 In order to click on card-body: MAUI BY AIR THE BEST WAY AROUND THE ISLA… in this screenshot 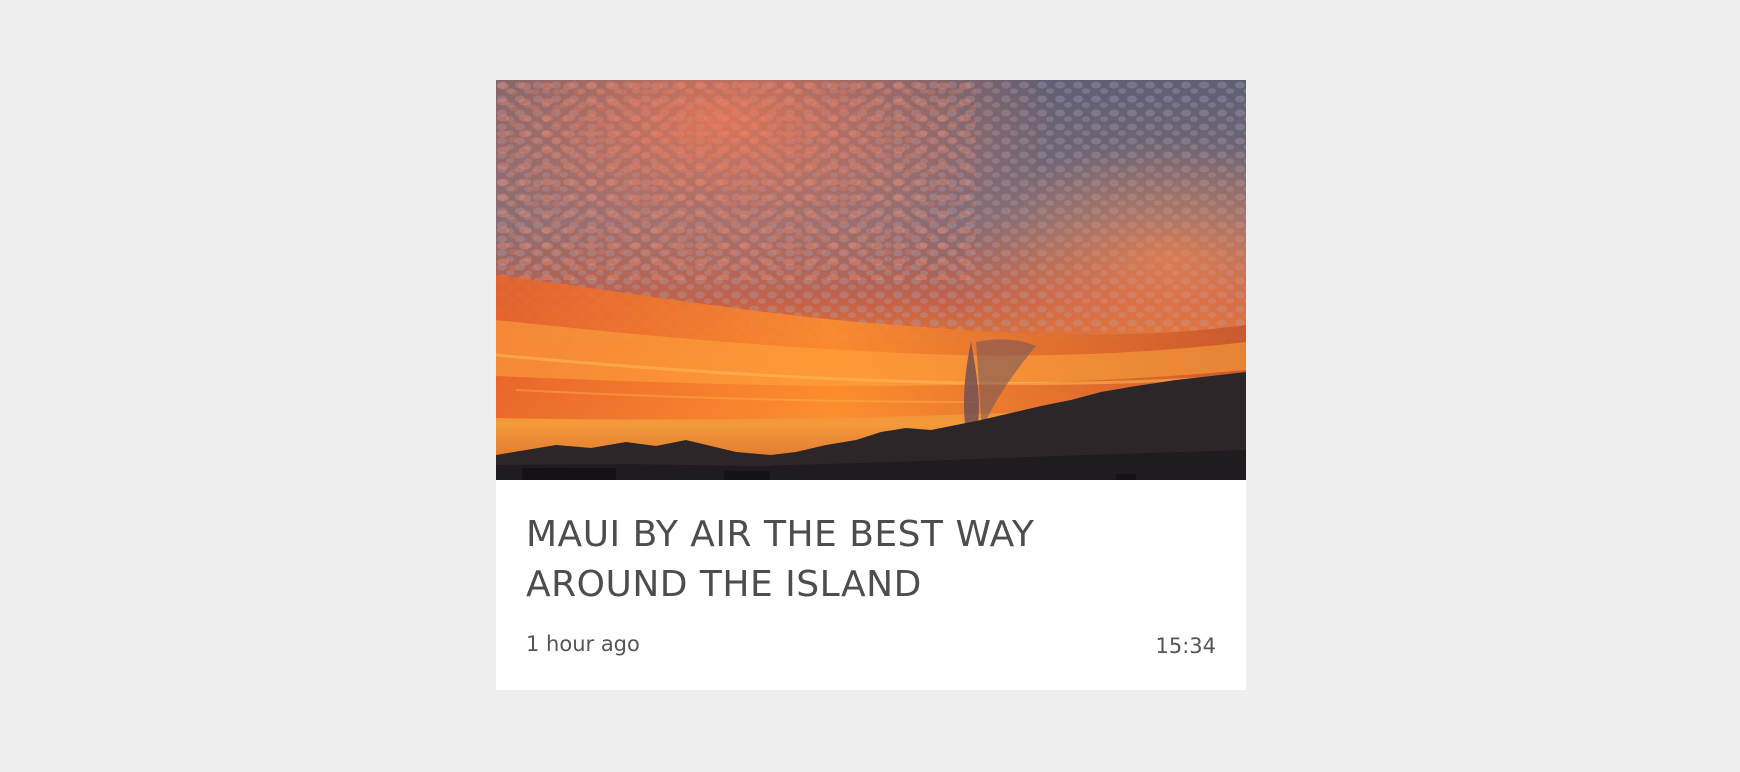, I will do `click(871, 585)`.